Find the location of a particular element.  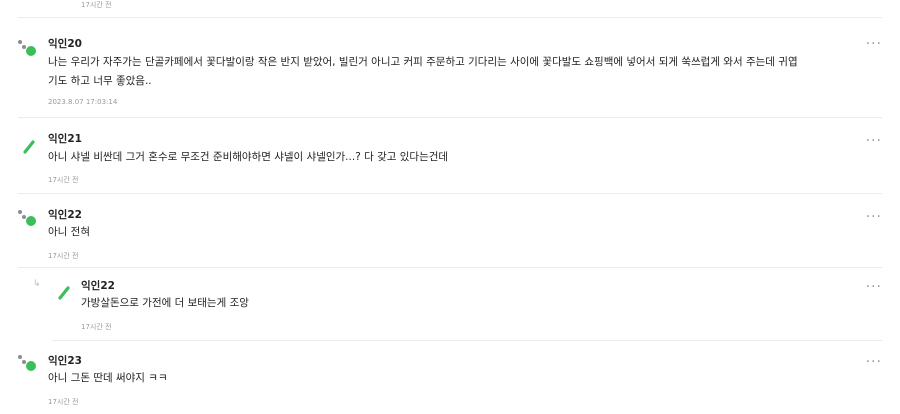

comment-text-line: 가방살돈으로 가전에 더 보태는게 조앙 is located at coordinates (165, 303).